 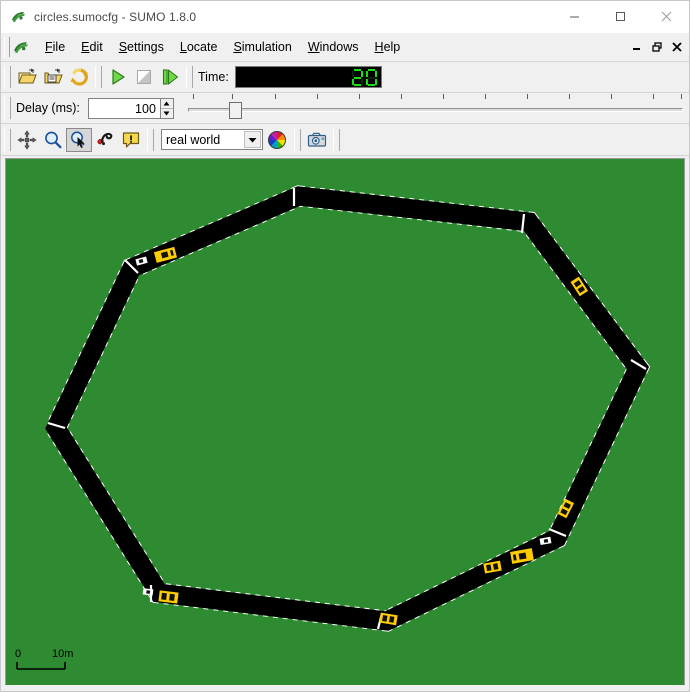 What do you see at coordinates (277, 140) in the screenshot?
I see `color-scheme-button` at bounding box center [277, 140].